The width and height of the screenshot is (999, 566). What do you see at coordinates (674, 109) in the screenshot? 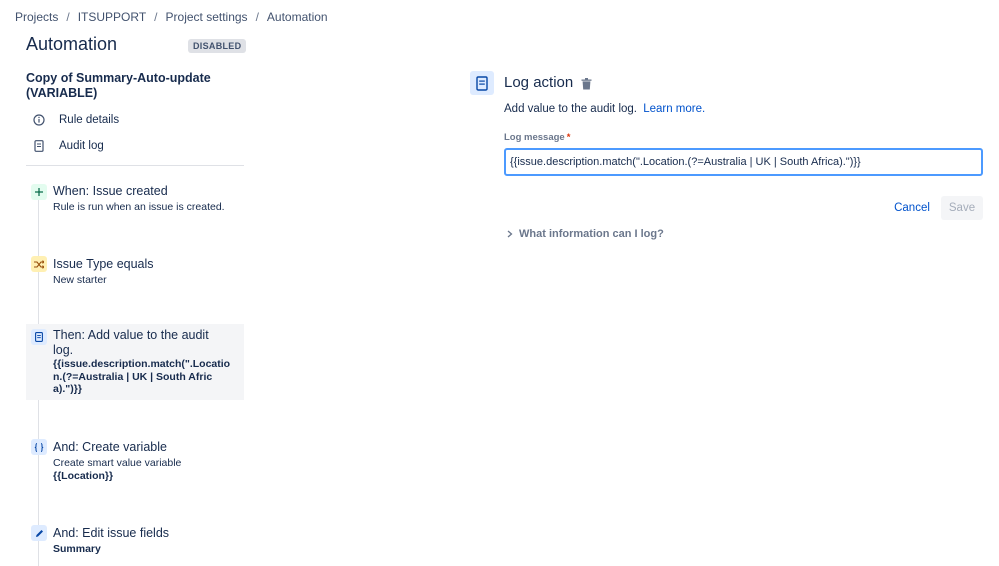
I see `learn-more-link: Learn more.` at bounding box center [674, 109].